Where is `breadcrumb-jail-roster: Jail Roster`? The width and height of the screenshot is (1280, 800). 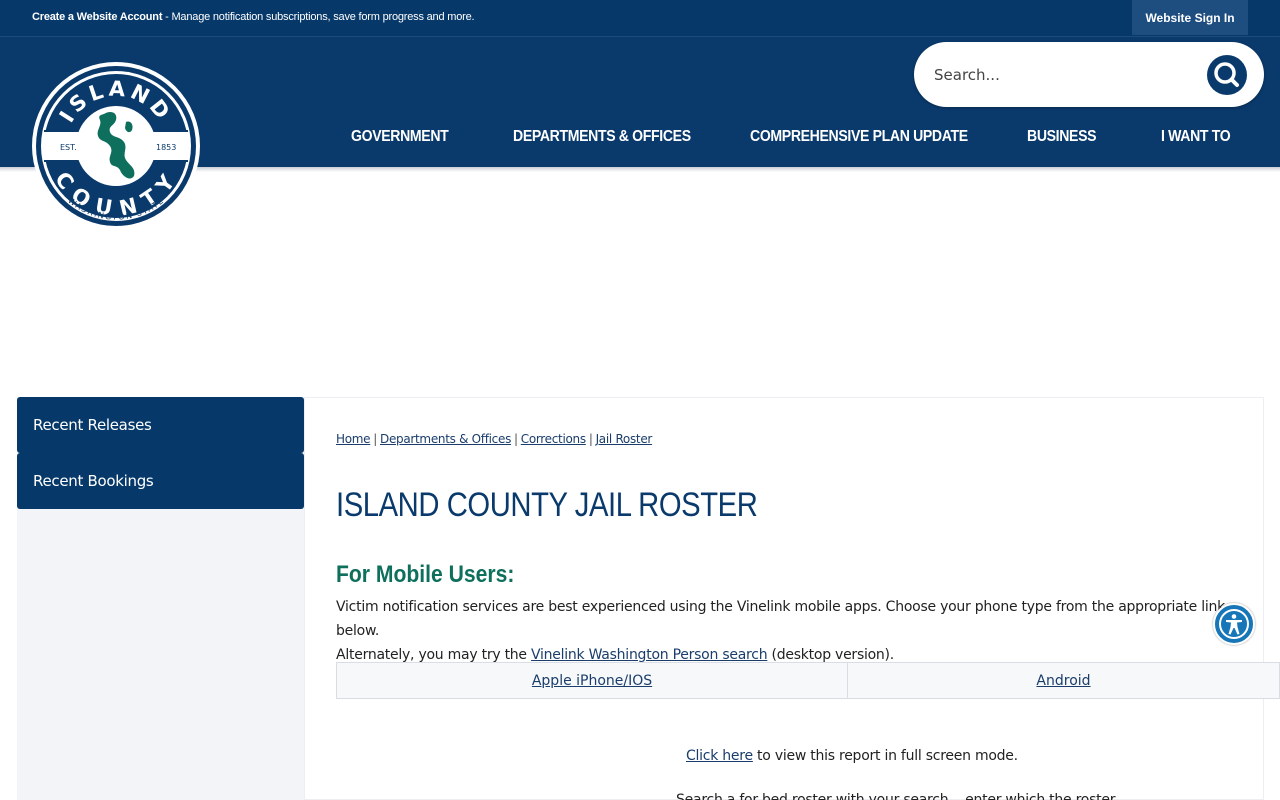
breadcrumb-jail-roster: Jail Roster is located at coordinates (624, 439).